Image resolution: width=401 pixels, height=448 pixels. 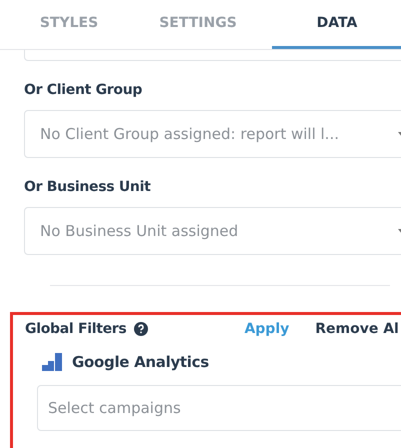 What do you see at coordinates (69, 24) in the screenshot?
I see `tab: STYLES` at bounding box center [69, 24].